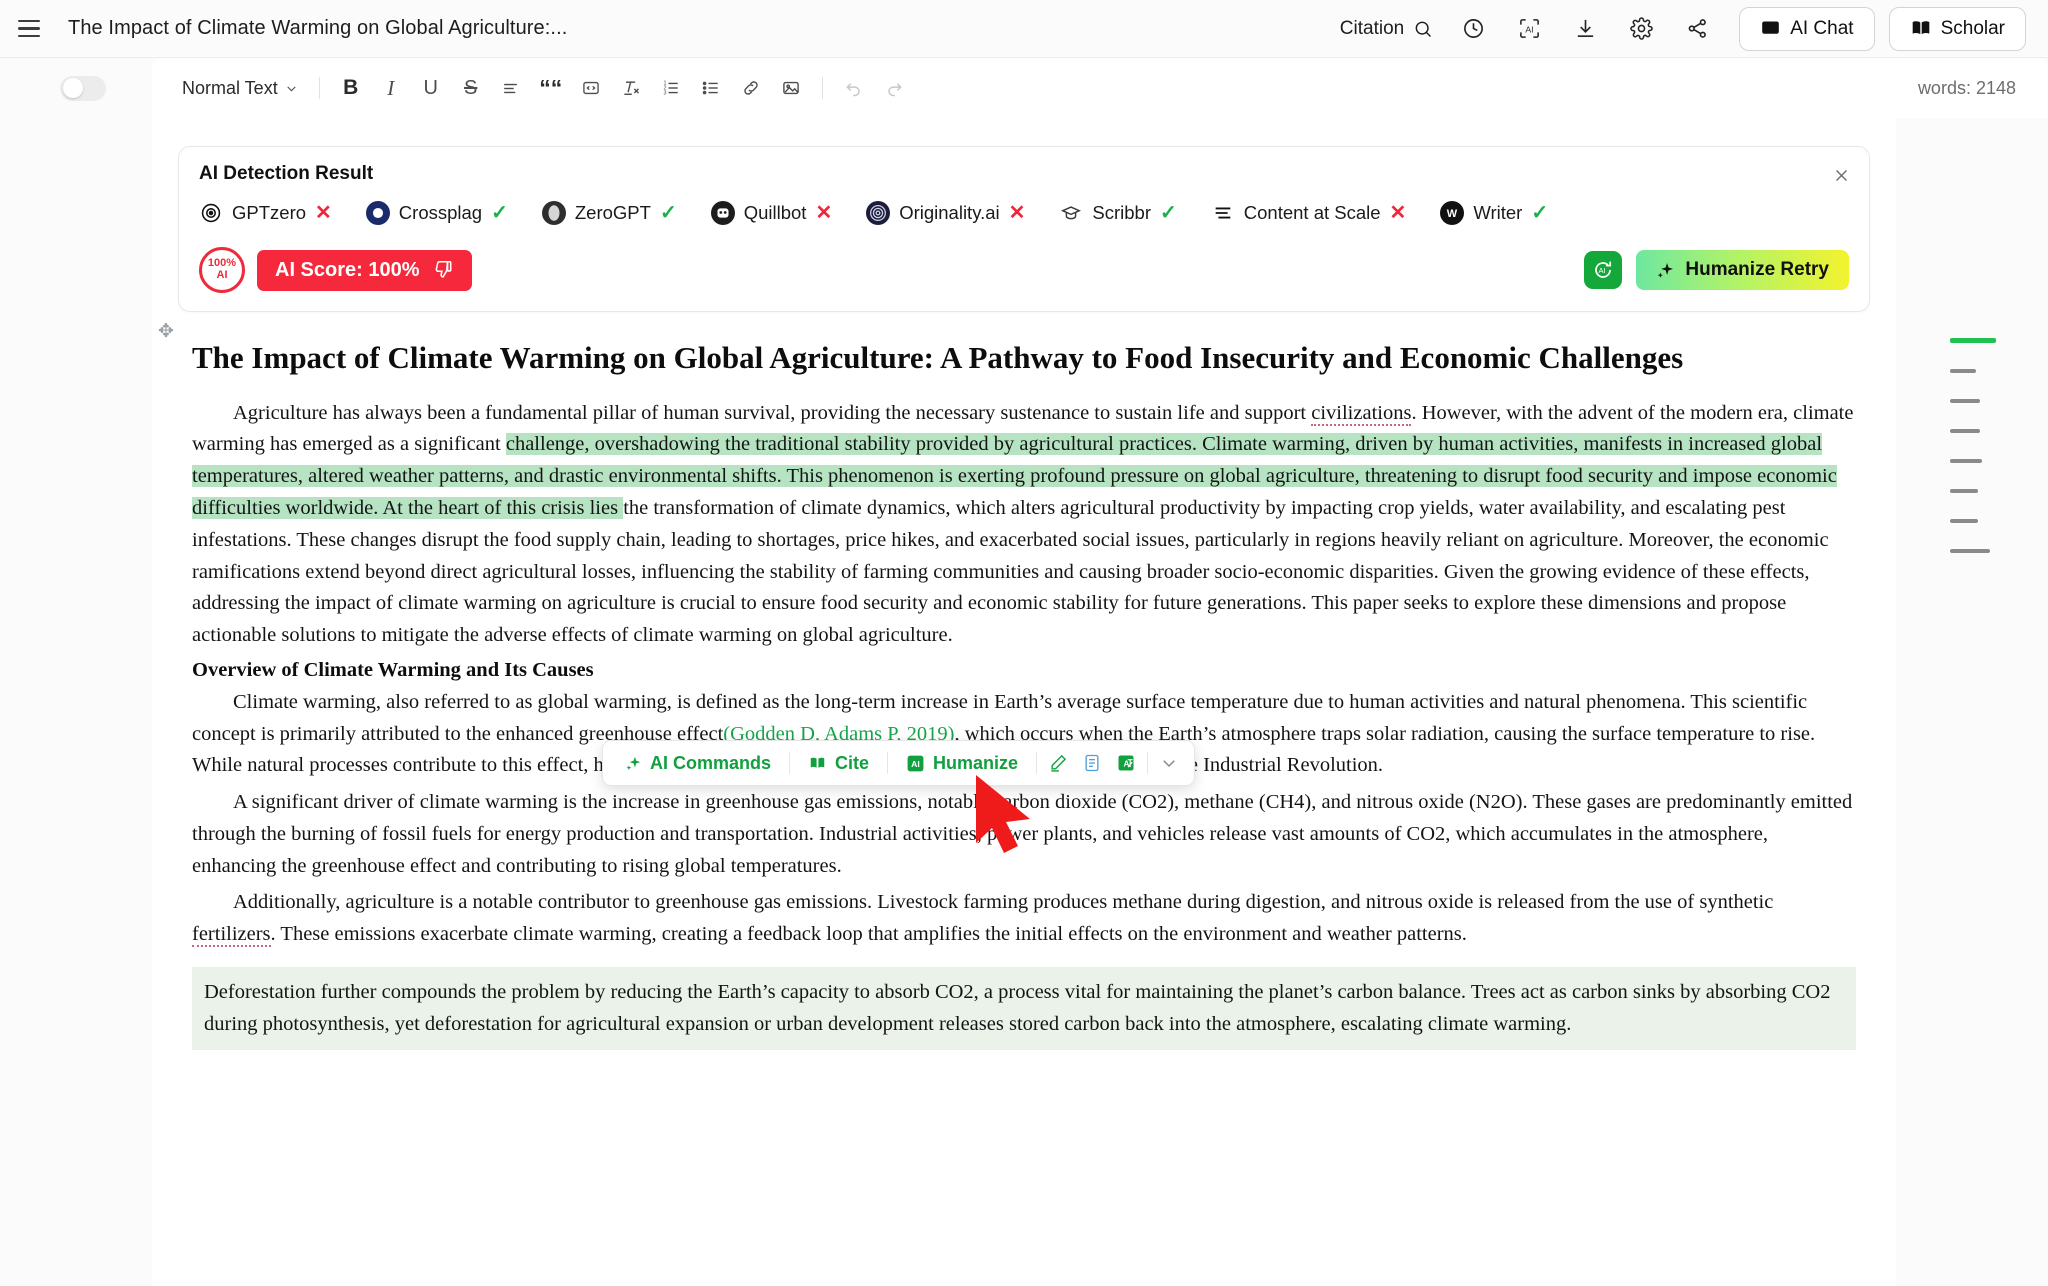 The image size is (2048, 1286). I want to click on sparkle-icon, so click(633, 763).